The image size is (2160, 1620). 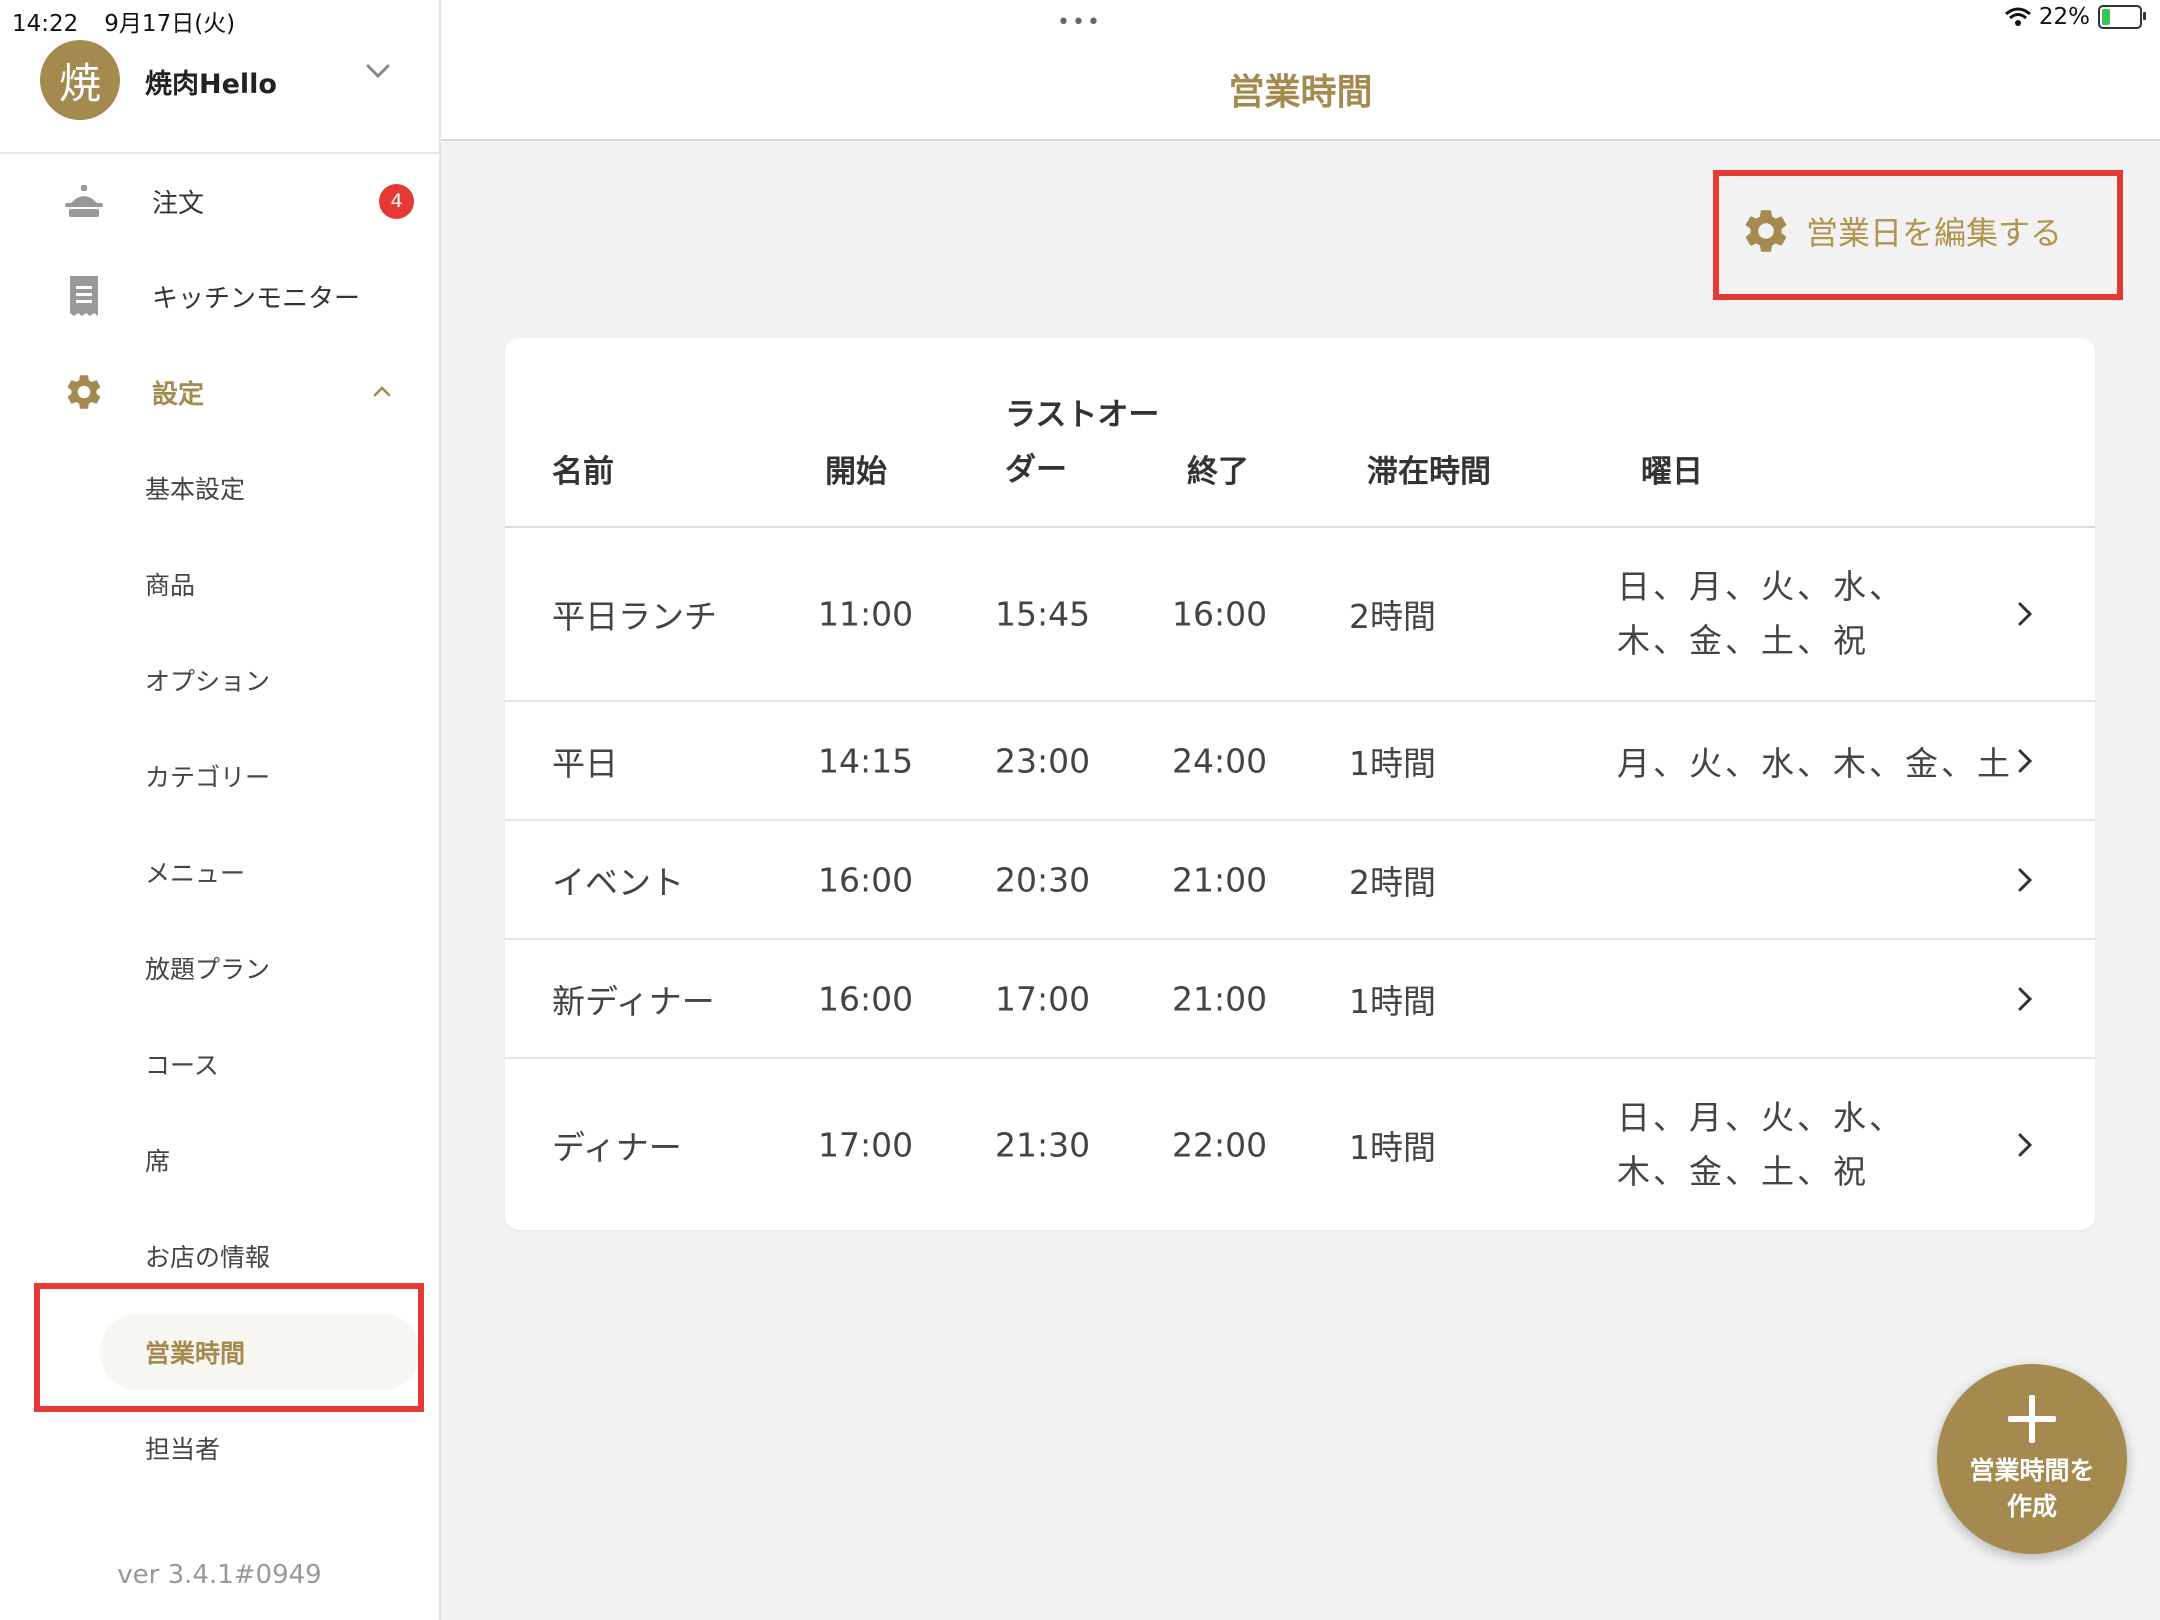 What do you see at coordinates (208, 681) in the screenshot?
I see `settings-item-label: オプション` at bounding box center [208, 681].